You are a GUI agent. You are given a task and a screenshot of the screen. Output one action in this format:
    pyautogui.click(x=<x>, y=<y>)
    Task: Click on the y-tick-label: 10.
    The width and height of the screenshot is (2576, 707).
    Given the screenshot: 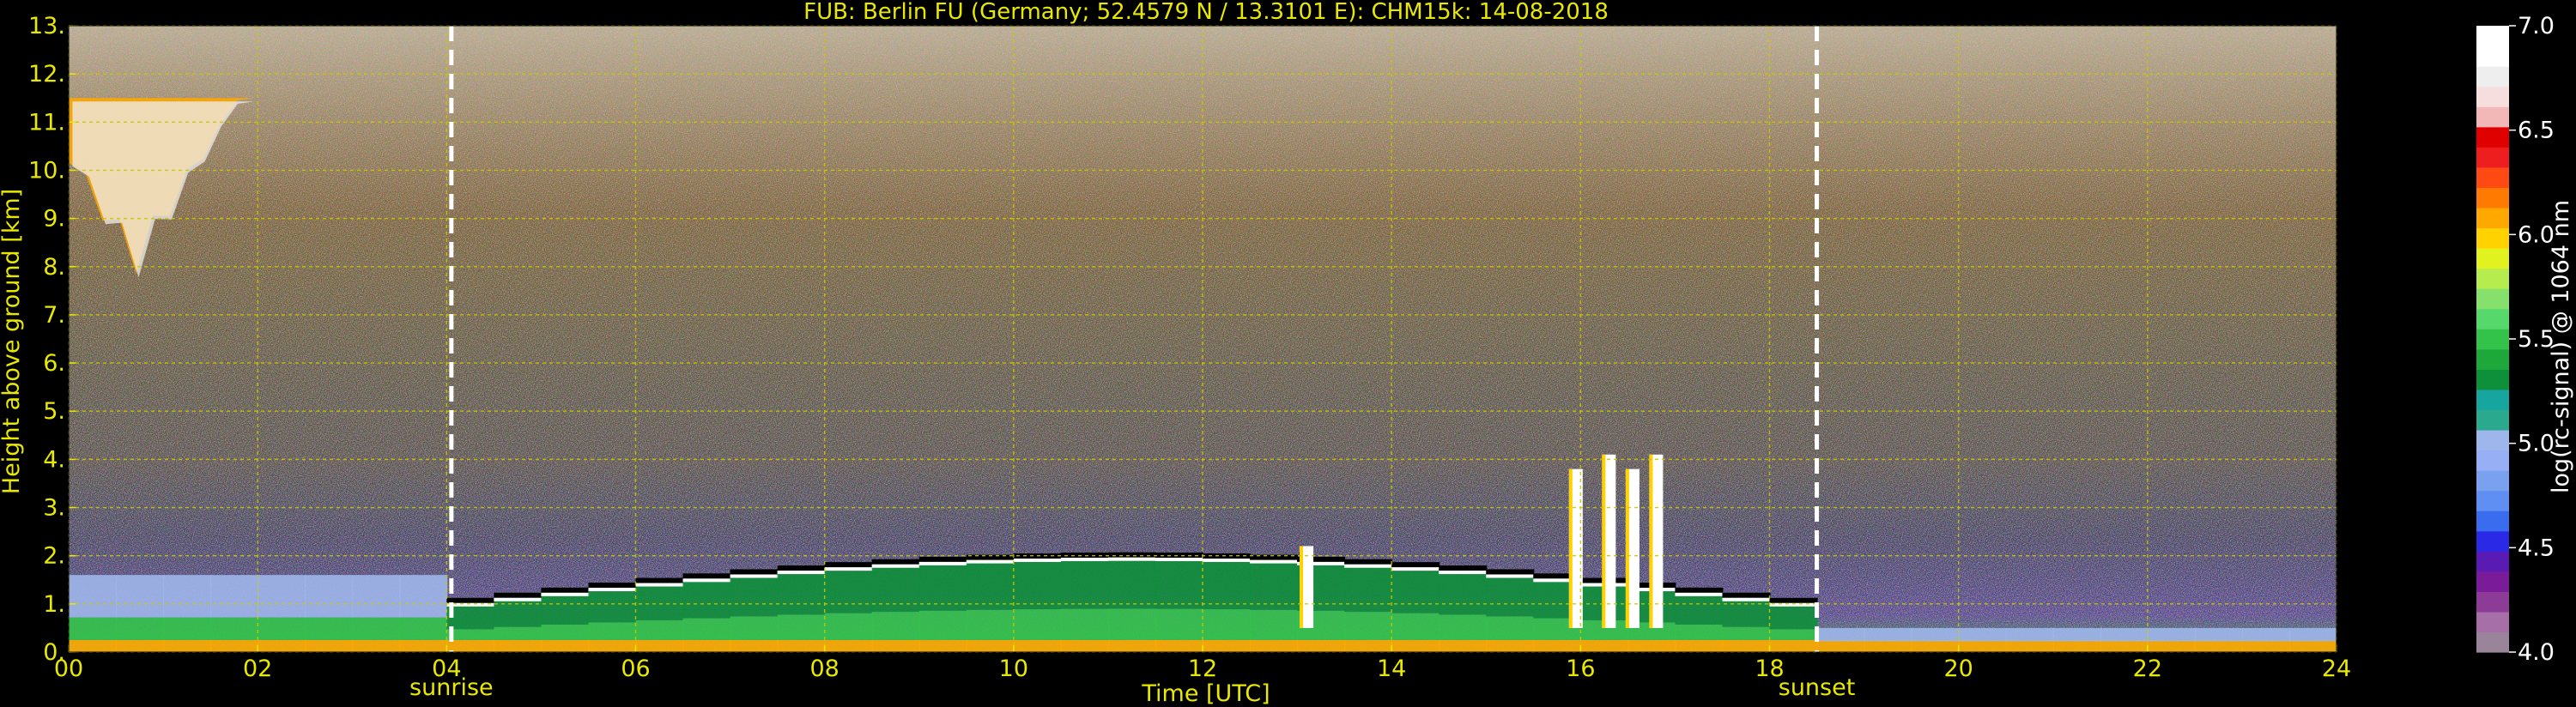 What is the action you would take?
    pyautogui.click(x=46, y=171)
    